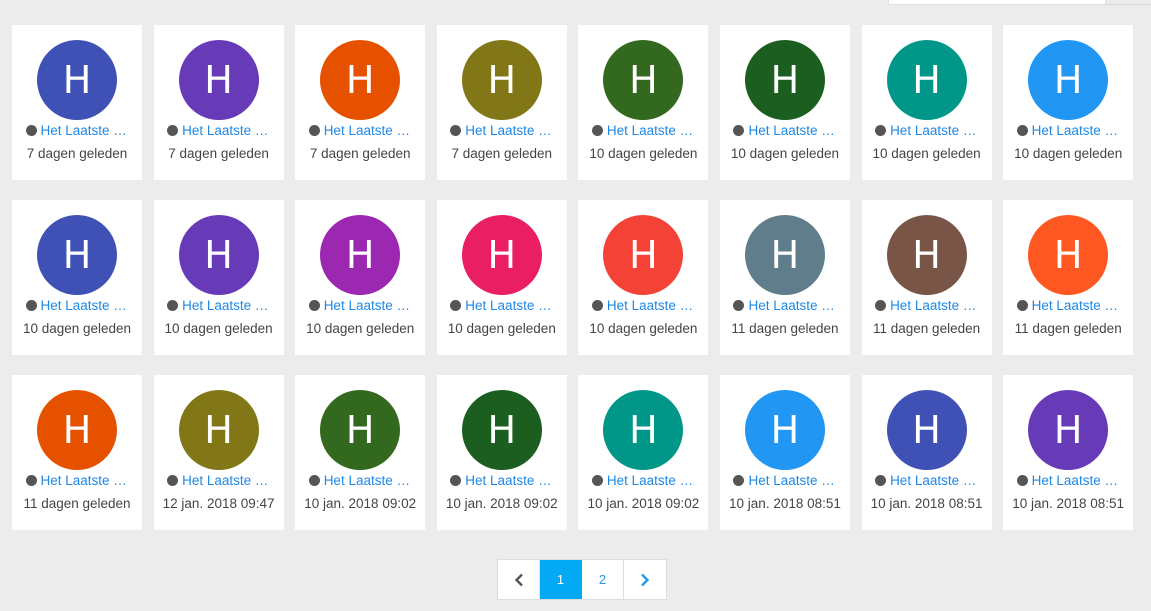 The width and height of the screenshot is (1151, 611). Describe the element at coordinates (561, 579) in the screenshot. I see `page-button-1: 1` at that location.